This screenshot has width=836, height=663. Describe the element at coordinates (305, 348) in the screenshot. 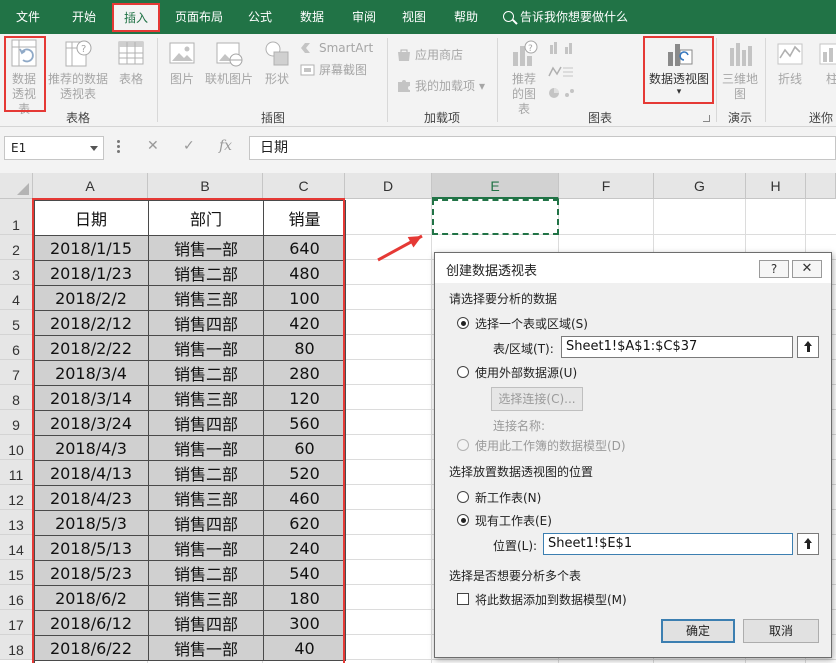

I see `table-cell: 80` at that location.